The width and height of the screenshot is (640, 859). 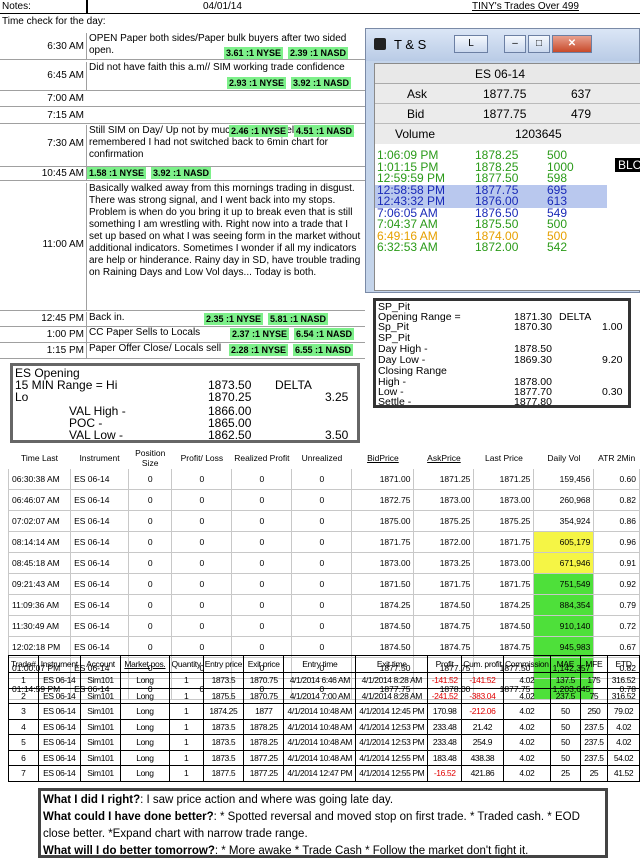 I want to click on column-header: AskPrice, so click(x=444, y=457).